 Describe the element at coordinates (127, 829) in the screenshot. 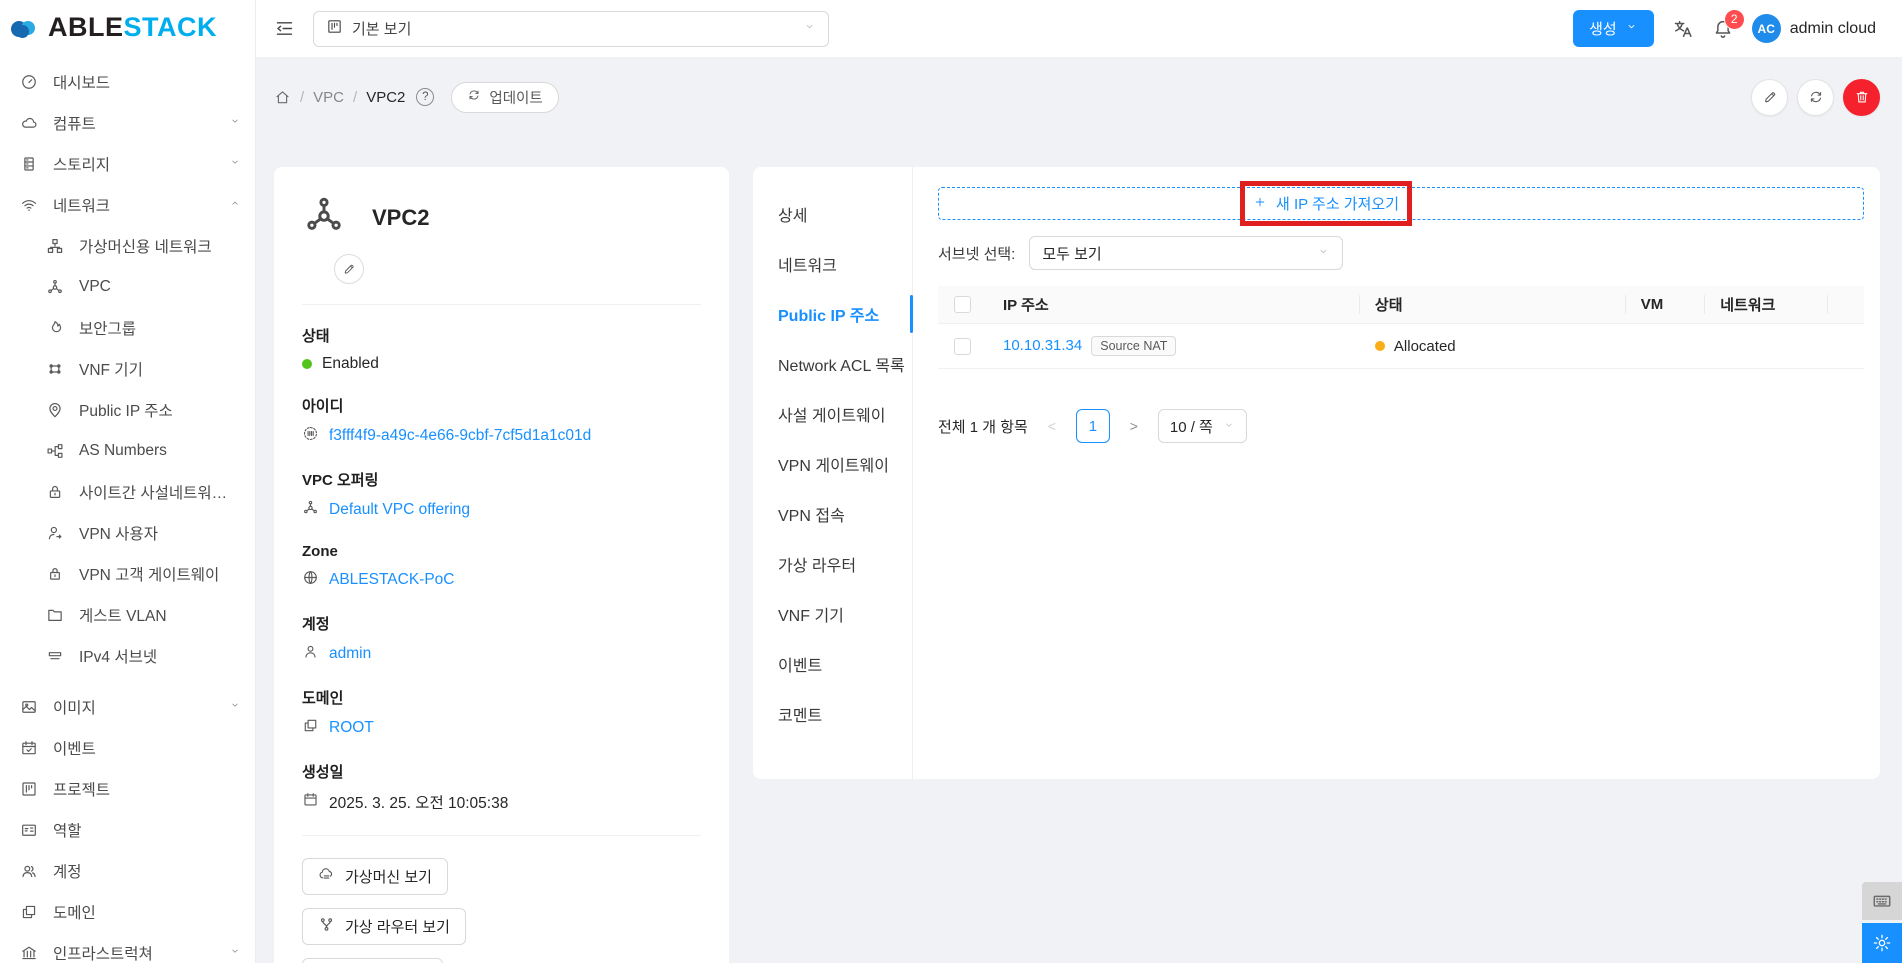

I see `sidebar-item-roles: 역할` at that location.